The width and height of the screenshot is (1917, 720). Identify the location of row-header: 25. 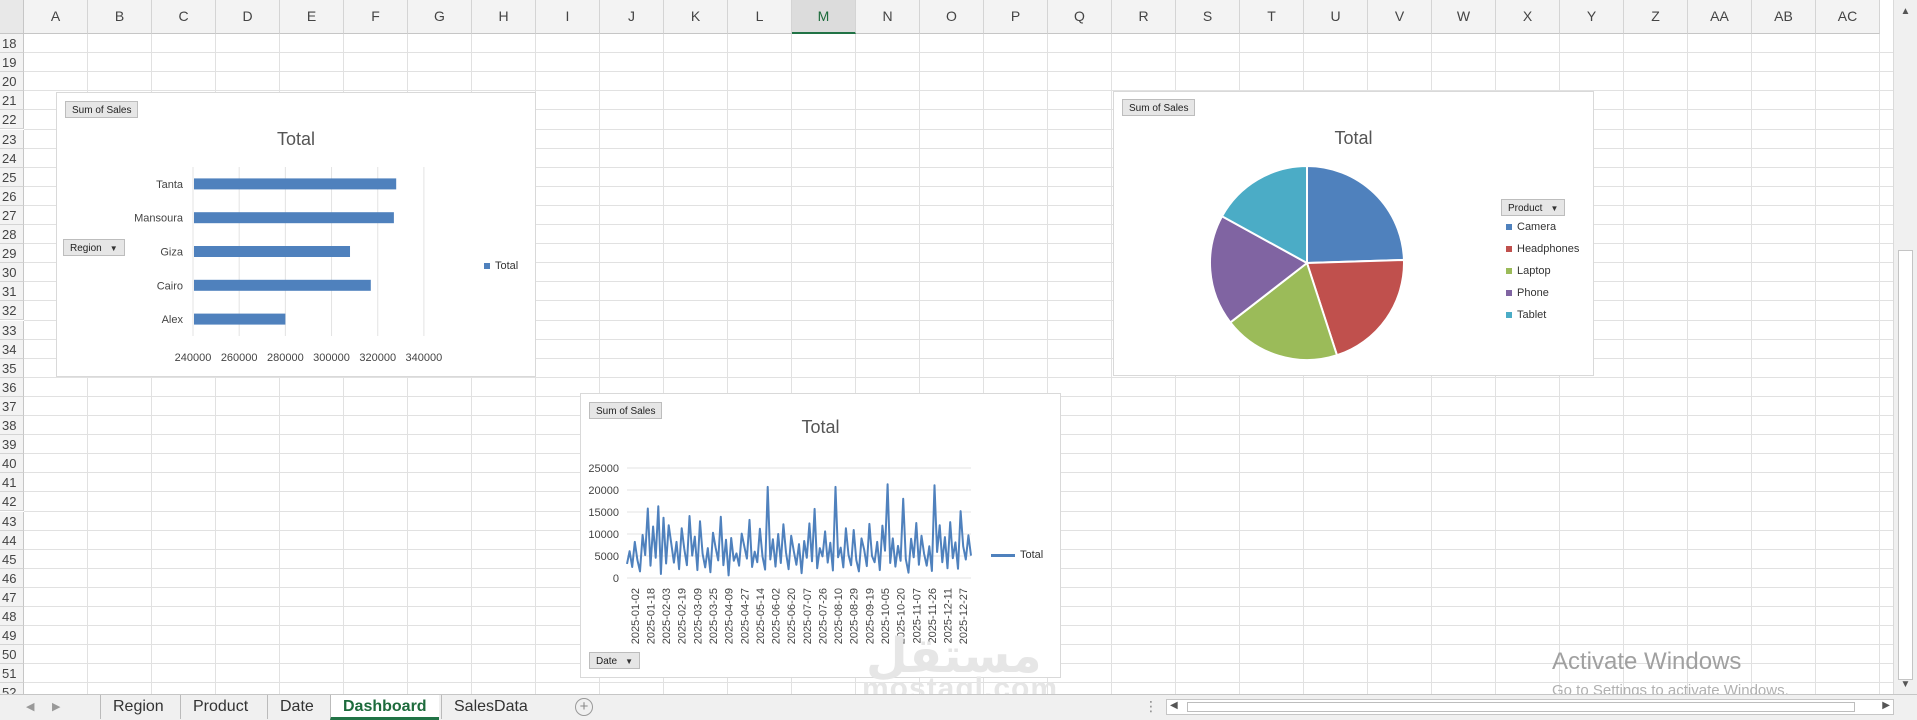
(12, 177).